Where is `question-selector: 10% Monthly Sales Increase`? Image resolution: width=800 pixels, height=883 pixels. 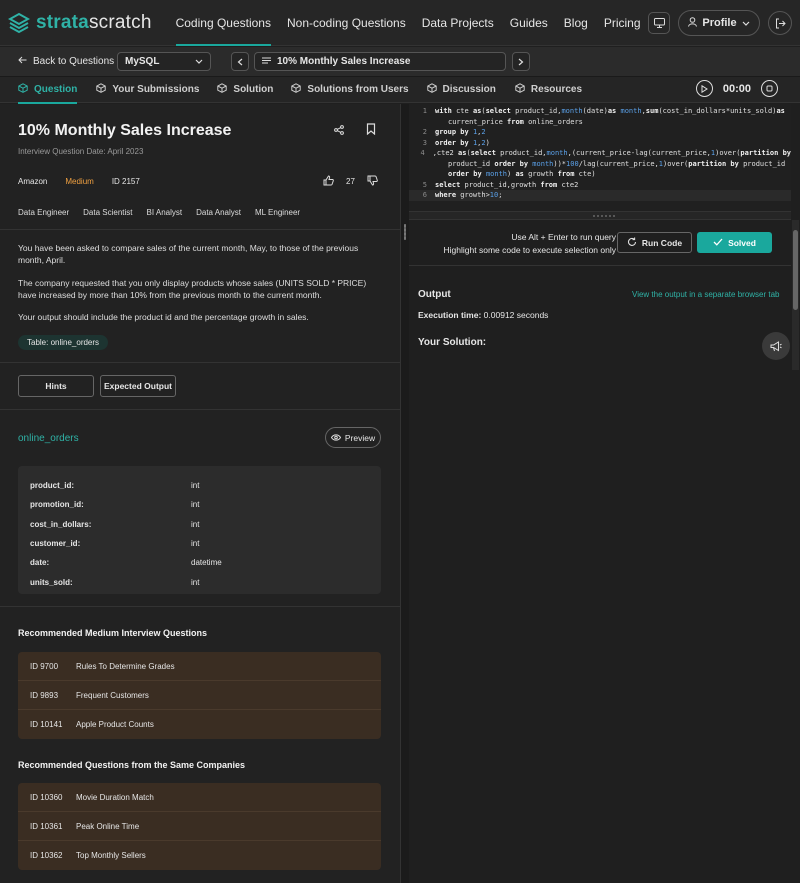 question-selector: 10% Monthly Sales Increase is located at coordinates (380, 61).